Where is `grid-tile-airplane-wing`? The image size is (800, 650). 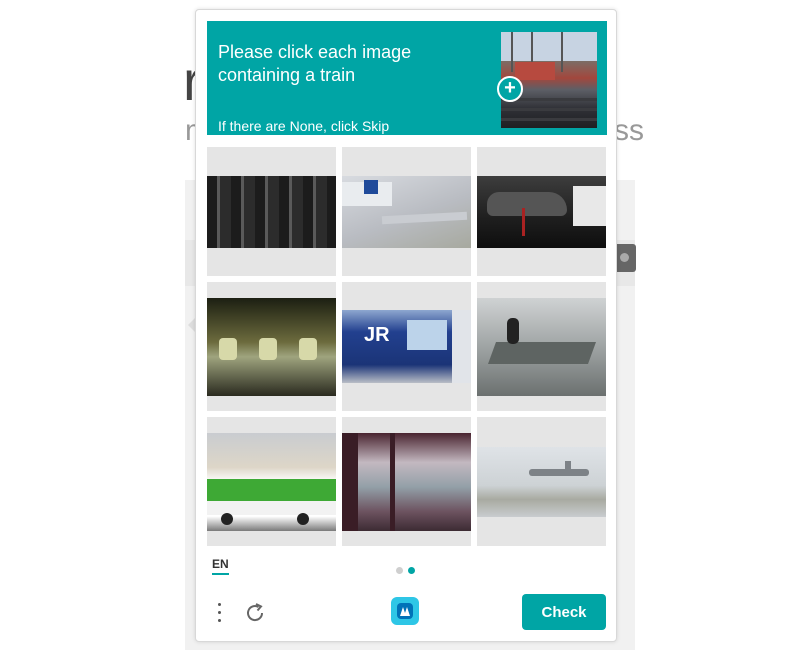
grid-tile-airplane-wing is located at coordinates (406, 211).